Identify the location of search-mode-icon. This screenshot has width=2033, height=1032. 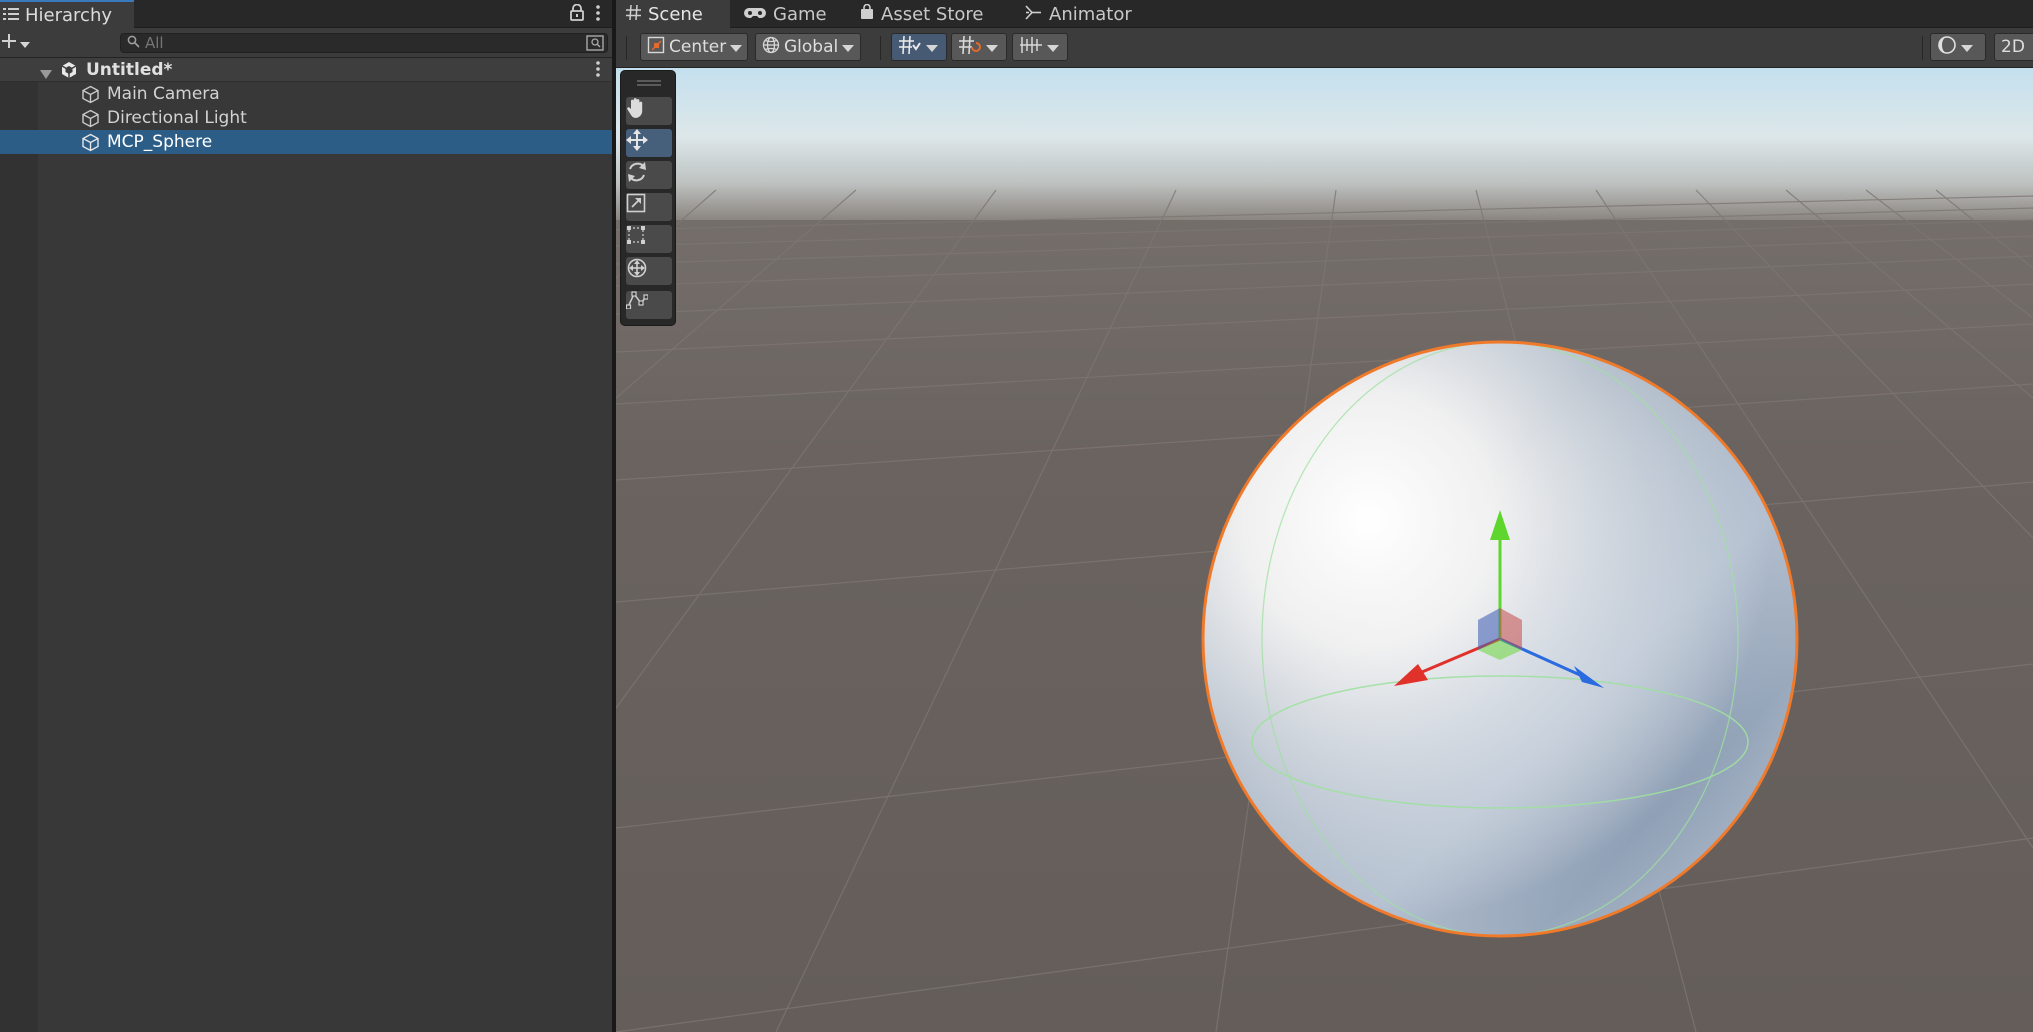
(595, 45).